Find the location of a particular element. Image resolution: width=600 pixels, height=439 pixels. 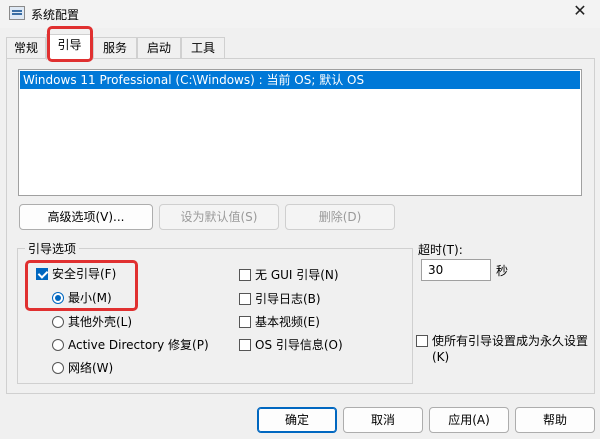

tab-tools: 工具 is located at coordinates (203, 47).